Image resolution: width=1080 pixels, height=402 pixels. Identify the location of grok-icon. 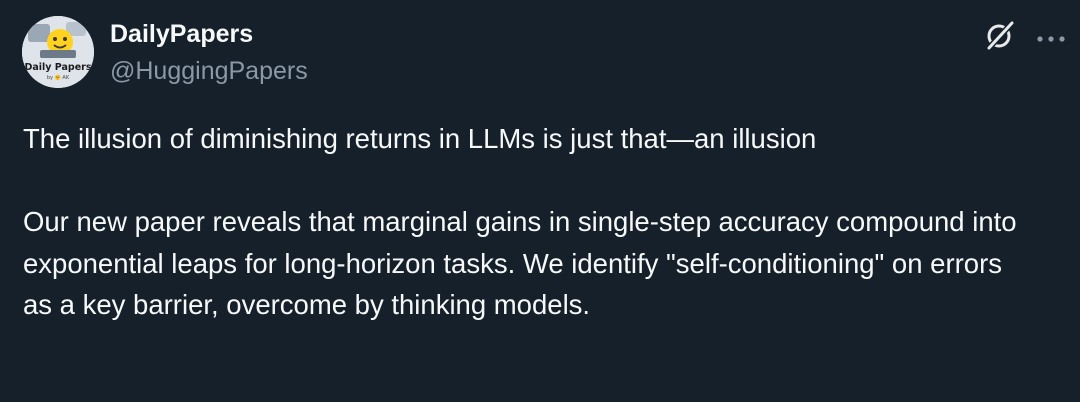
(1000, 35).